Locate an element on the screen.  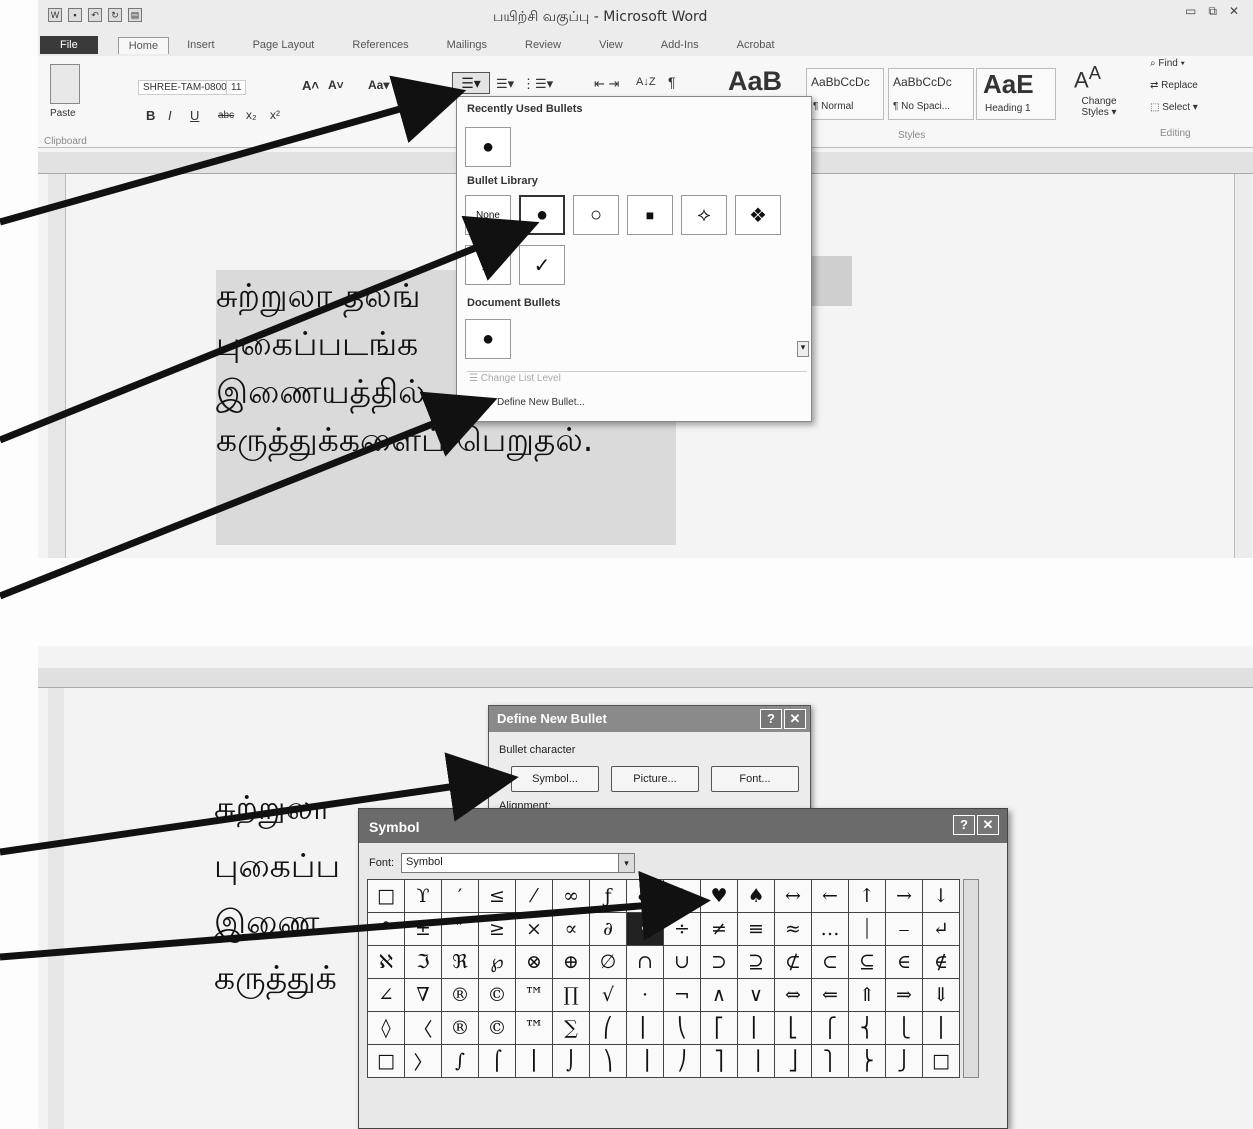
symbol-cell: ⎮ is located at coordinates (534, 1061).